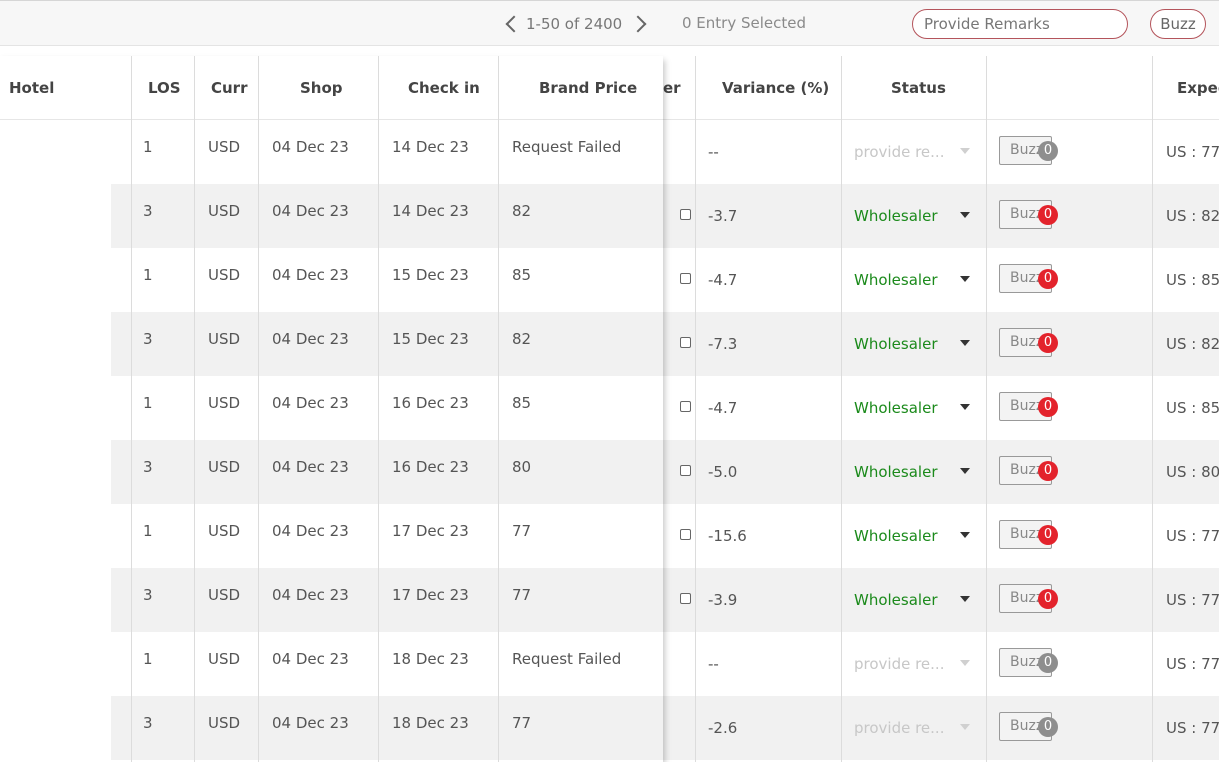 This screenshot has height=762, width=1219. Describe the element at coordinates (164, 88) in the screenshot. I see `column-header-los: LOS` at that location.